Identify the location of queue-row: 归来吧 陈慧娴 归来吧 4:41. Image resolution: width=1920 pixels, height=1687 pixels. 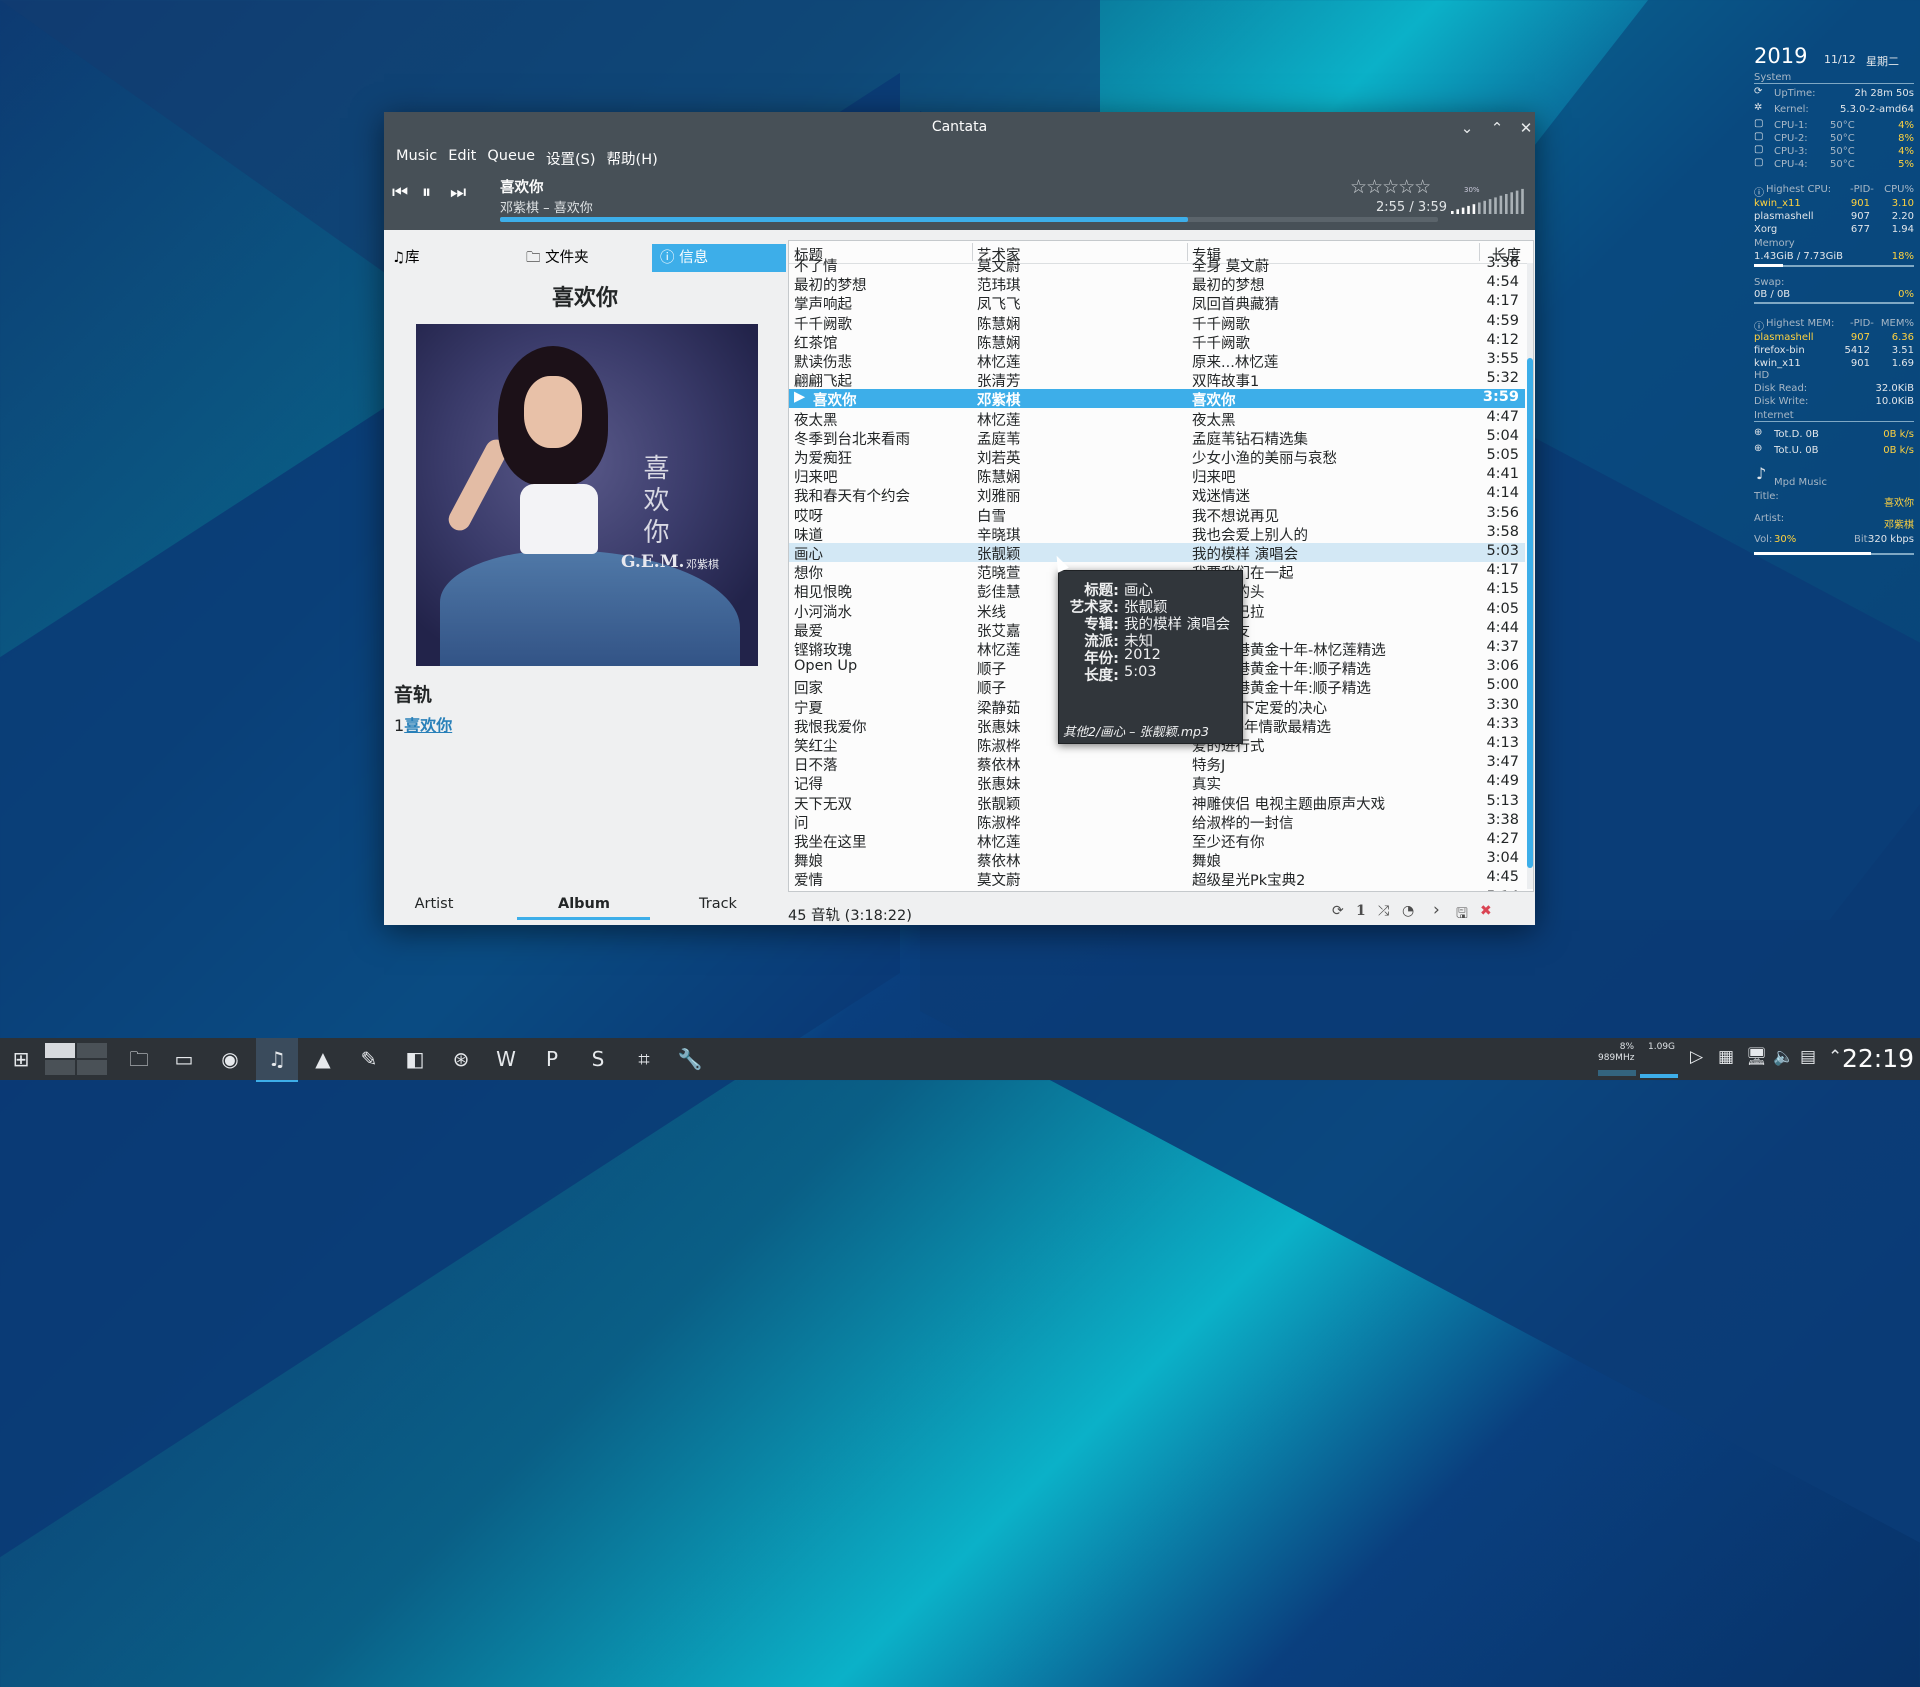
(1157, 476).